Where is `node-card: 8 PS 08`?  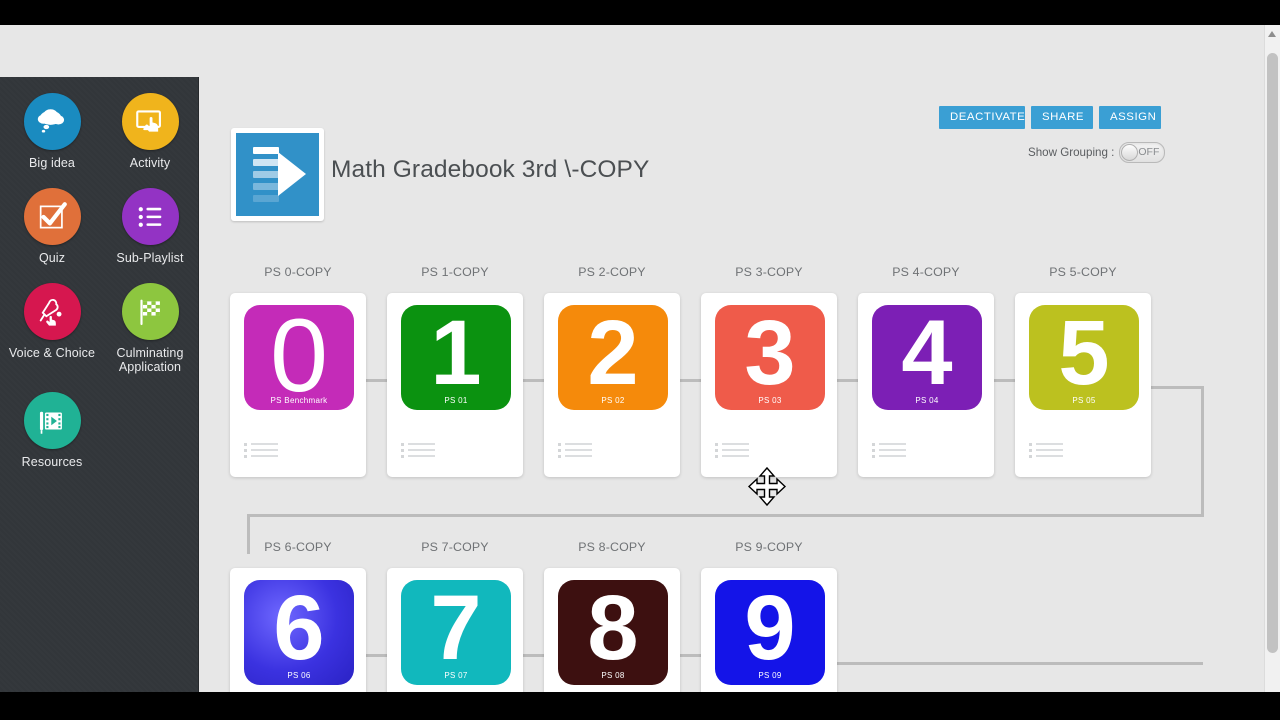 node-card: 8 PS 08 is located at coordinates (612, 630).